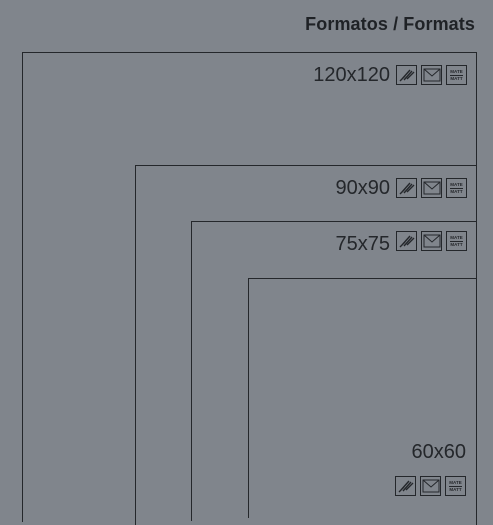 The width and height of the screenshot is (493, 525). What do you see at coordinates (363, 188) in the screenshot?
I see `format-label-90x90: 90x90` at bounding box center [363, 188].